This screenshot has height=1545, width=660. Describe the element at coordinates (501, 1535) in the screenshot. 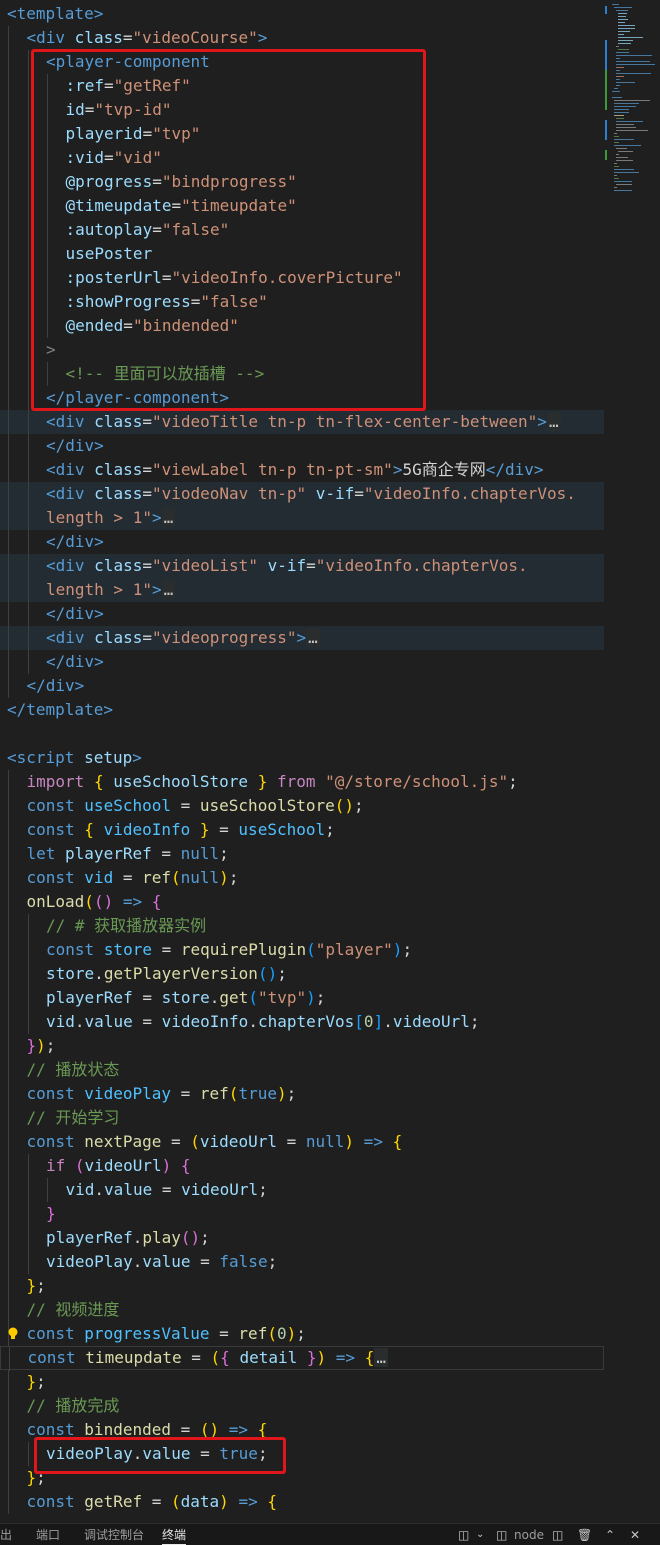

I see `terminal-icon: ◫` at that location.